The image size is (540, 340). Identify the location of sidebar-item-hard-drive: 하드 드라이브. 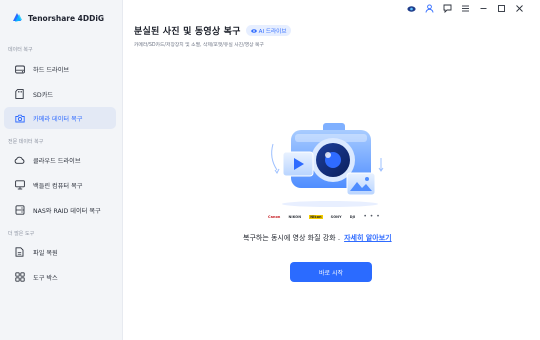
(60, 69).